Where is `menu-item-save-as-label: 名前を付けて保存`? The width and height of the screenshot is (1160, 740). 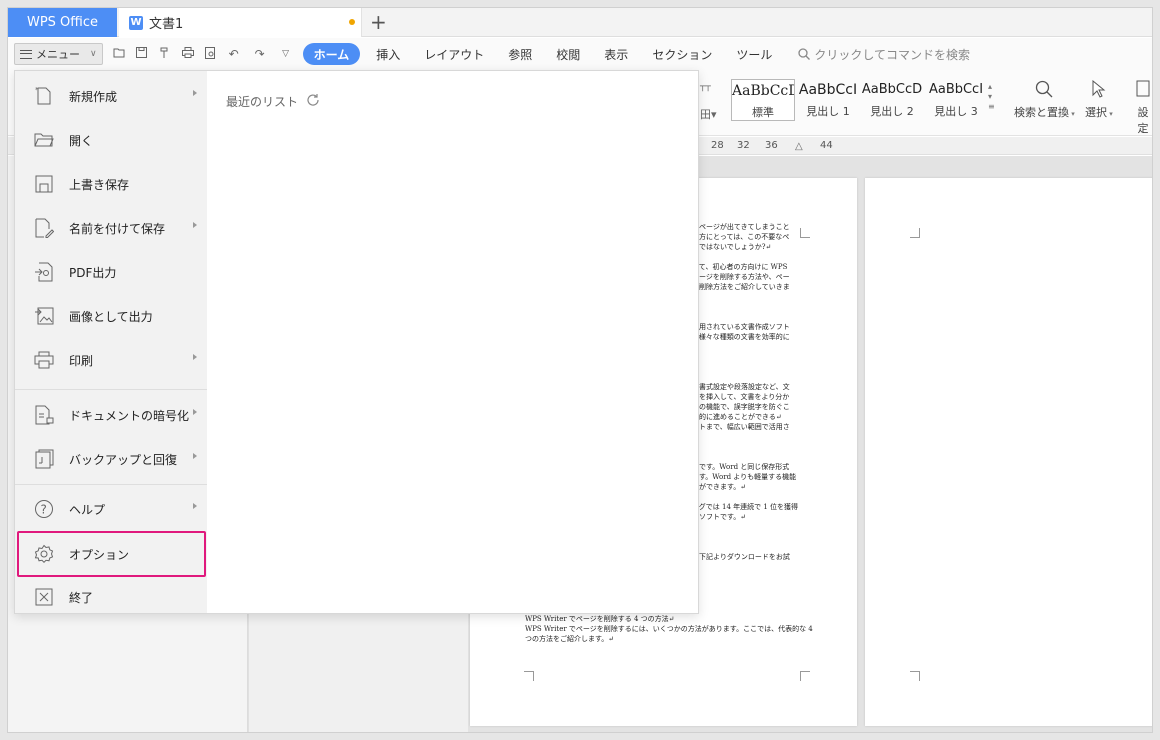 menu-item-save-as-label: 名前を付けて保存 is located at coordinates (117, 228).